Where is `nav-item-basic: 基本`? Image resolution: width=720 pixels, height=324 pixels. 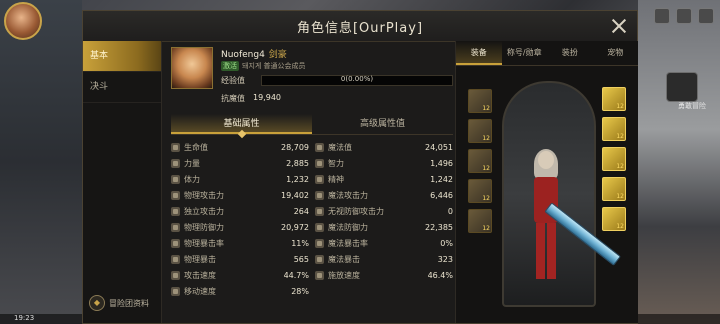
nav-item-basic: 基本 is located at coordinates (122, 56).